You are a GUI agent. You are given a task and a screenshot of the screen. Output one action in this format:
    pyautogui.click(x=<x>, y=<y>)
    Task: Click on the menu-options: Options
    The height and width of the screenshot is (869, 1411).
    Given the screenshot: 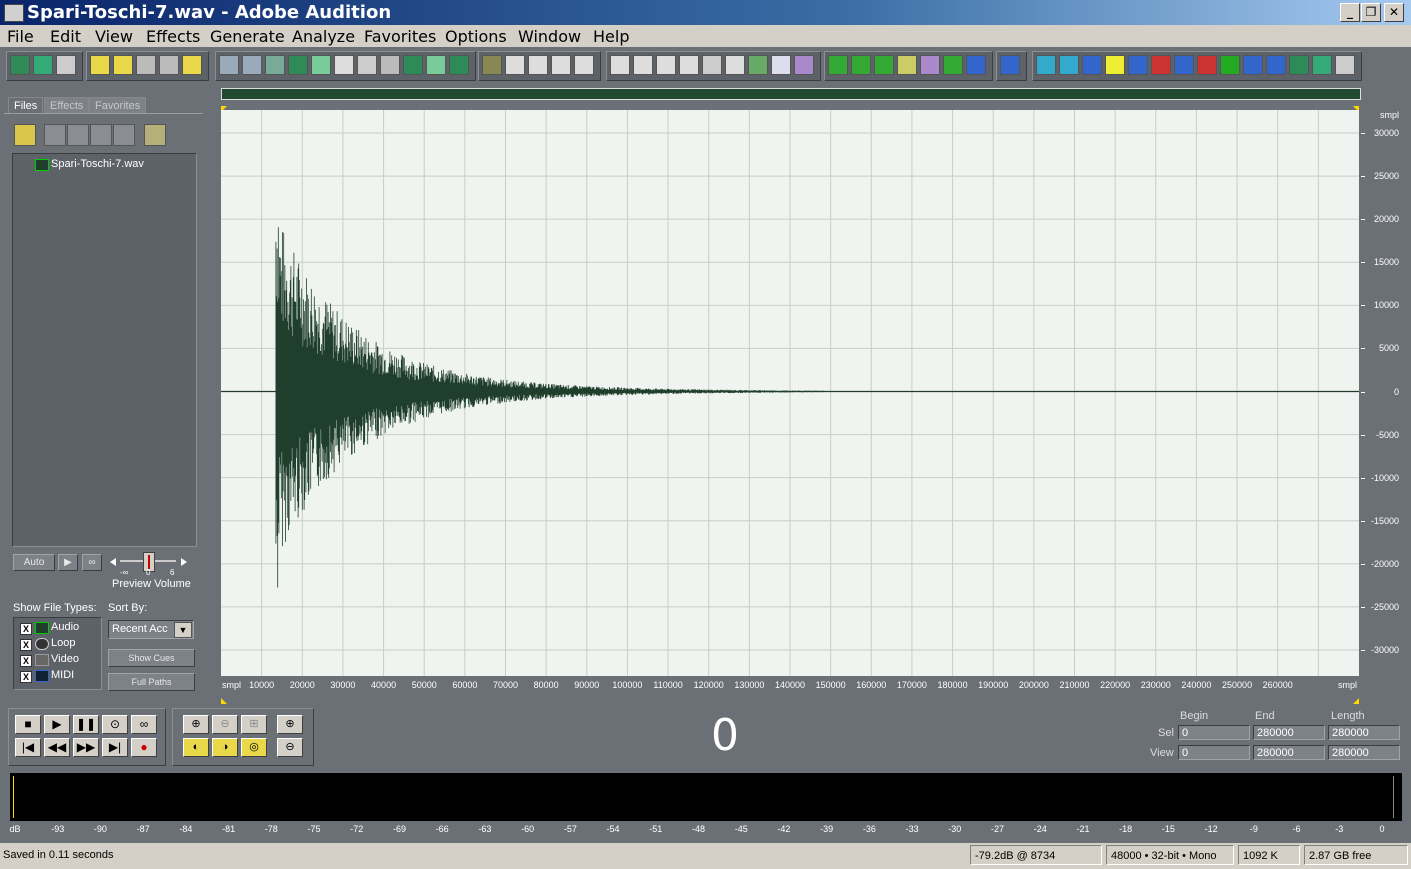 What is the action you would take?
    pyautogui.click(x=476, y=36)
    